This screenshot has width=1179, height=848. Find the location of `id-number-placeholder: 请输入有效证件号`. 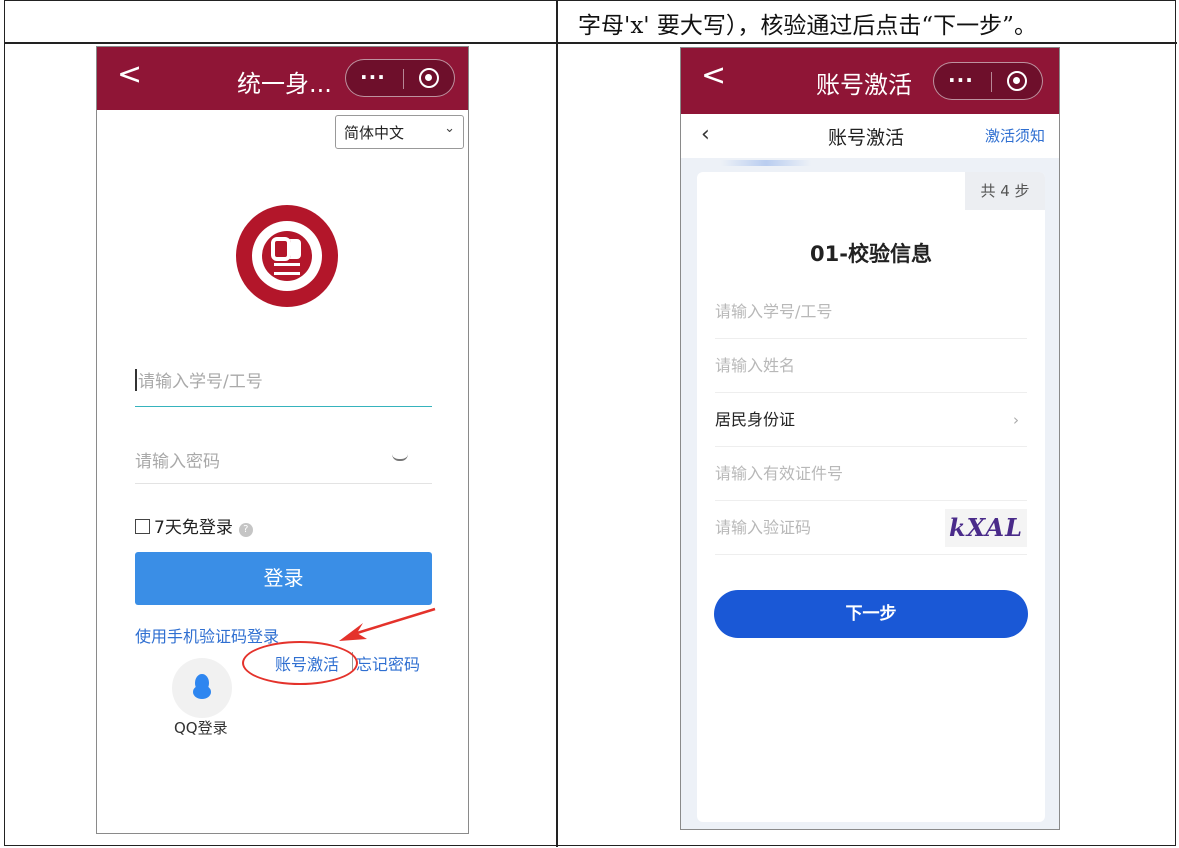

id-number-placeholder: 请输入有效证件号 is located at coordinates (779, 473).